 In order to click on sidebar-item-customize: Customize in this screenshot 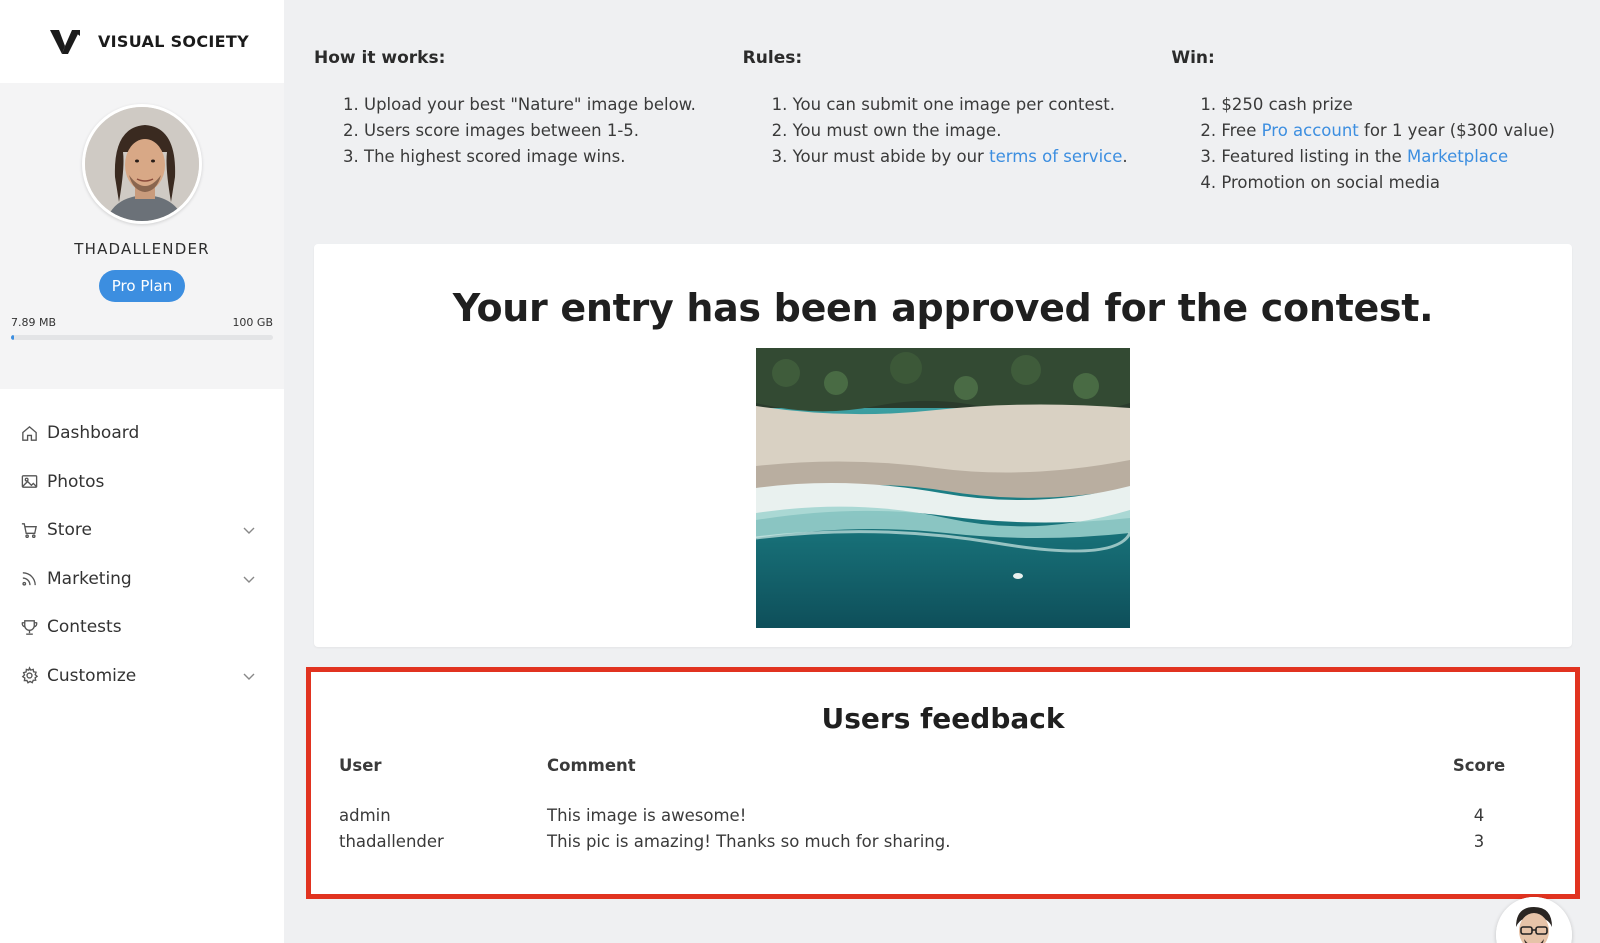, I will do `click(142, 676)`.